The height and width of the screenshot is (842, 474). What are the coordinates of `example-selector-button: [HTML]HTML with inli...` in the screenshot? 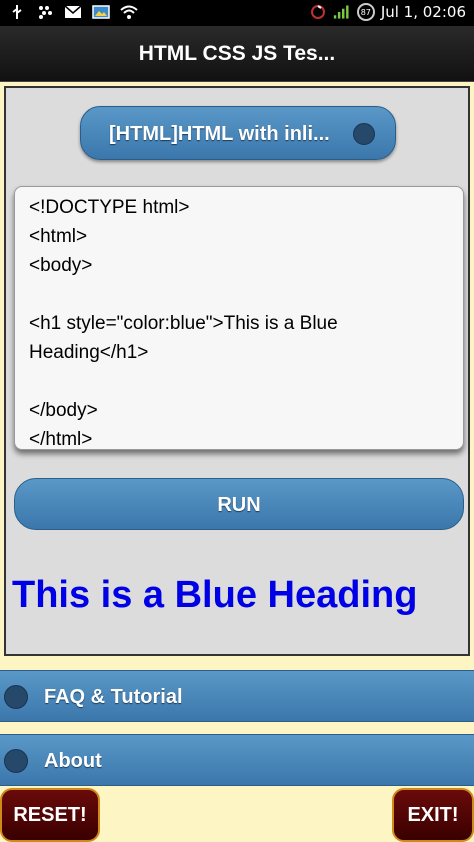 It's located at (238, 133).